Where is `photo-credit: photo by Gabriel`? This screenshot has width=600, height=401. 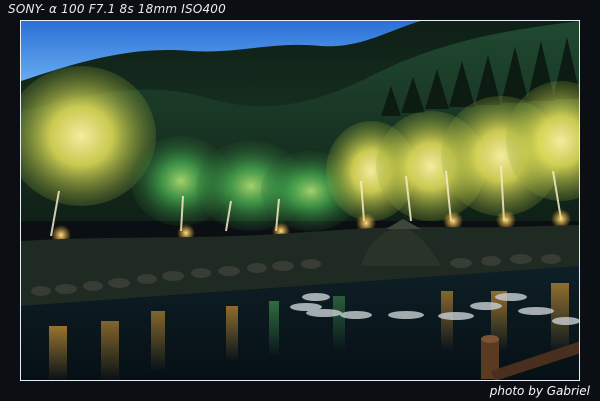
photo-credit: photo by Gabriel is located at coordinates (539, 391).